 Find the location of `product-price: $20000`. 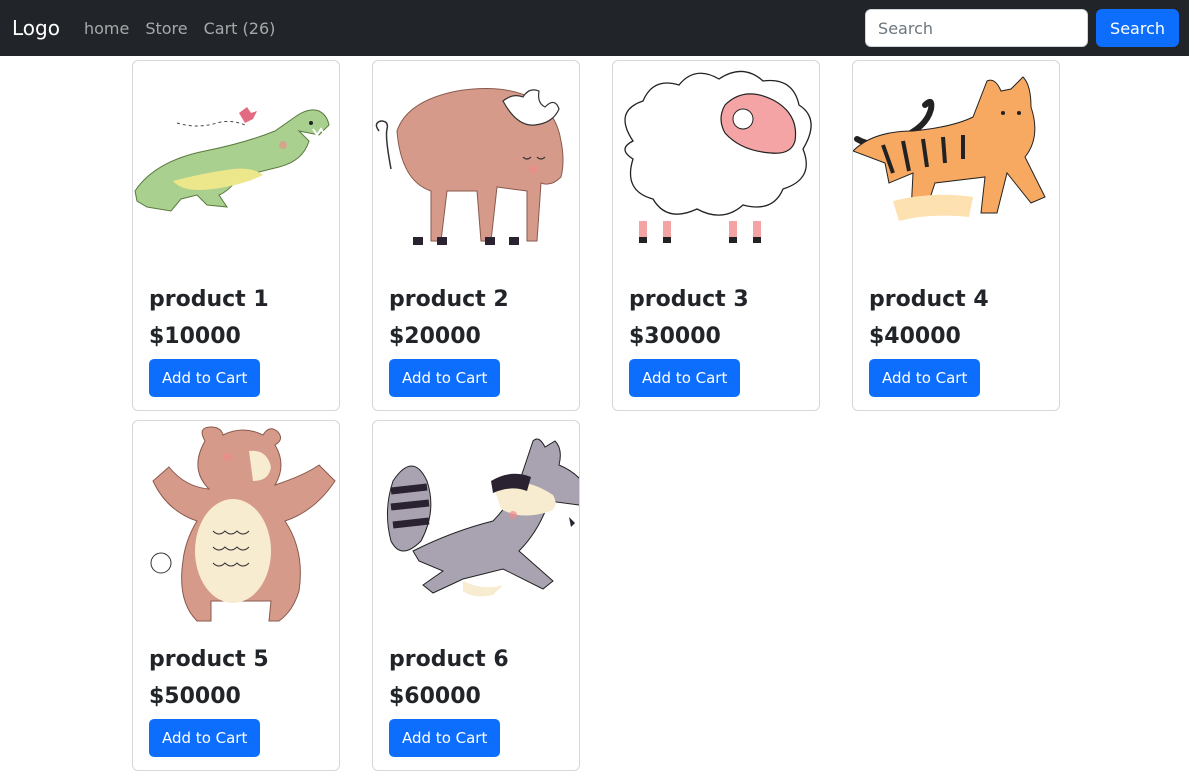

product-price: $20000 is located at coordinates (435, 336).